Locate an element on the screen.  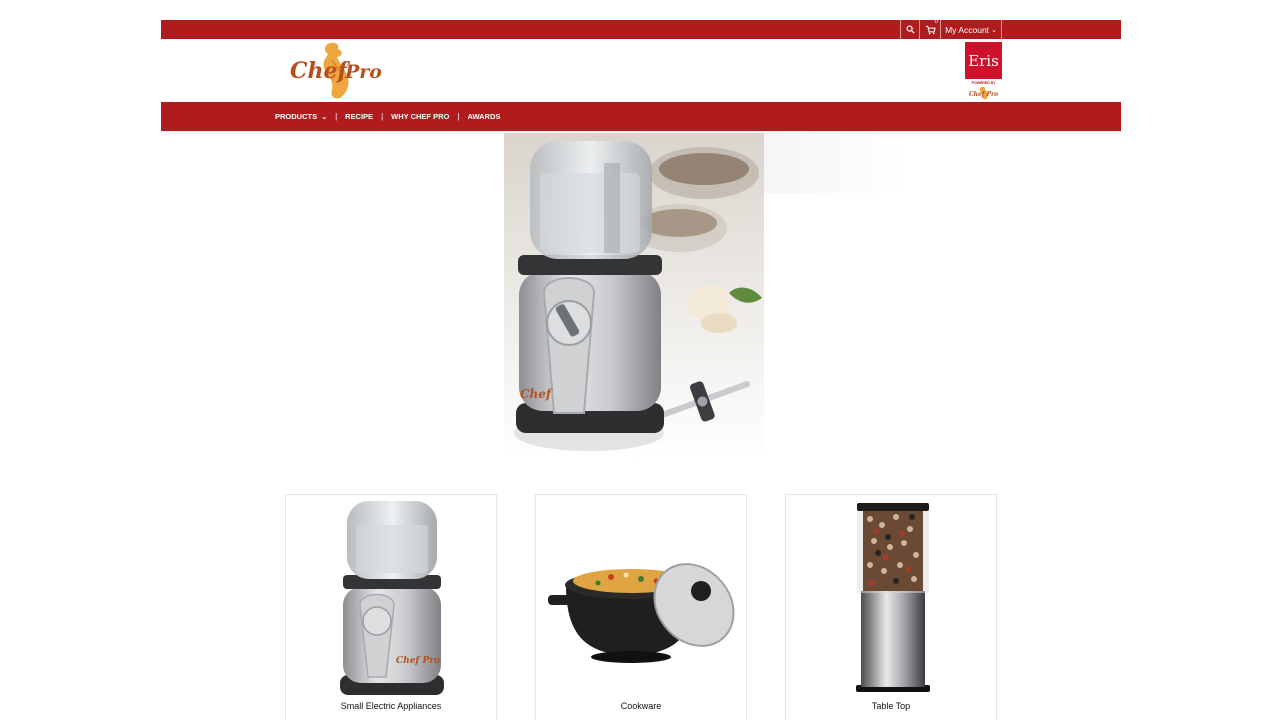
pepper-mill-image is located at coordinates (893, 597).